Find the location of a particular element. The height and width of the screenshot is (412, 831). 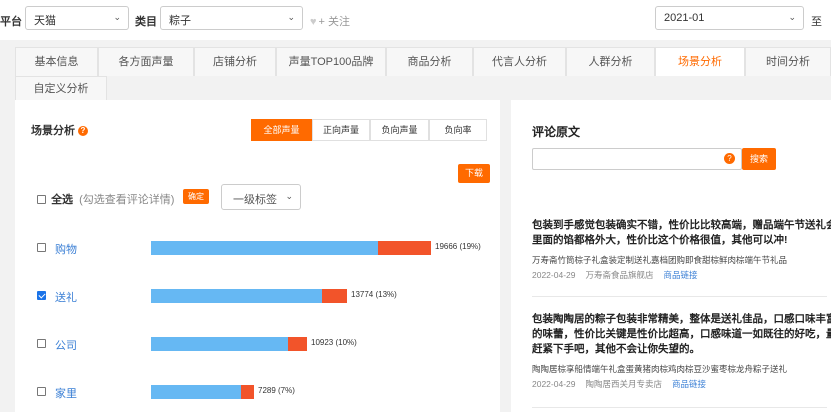

heart-icon: ♥ is located at coordinates (313, 22).